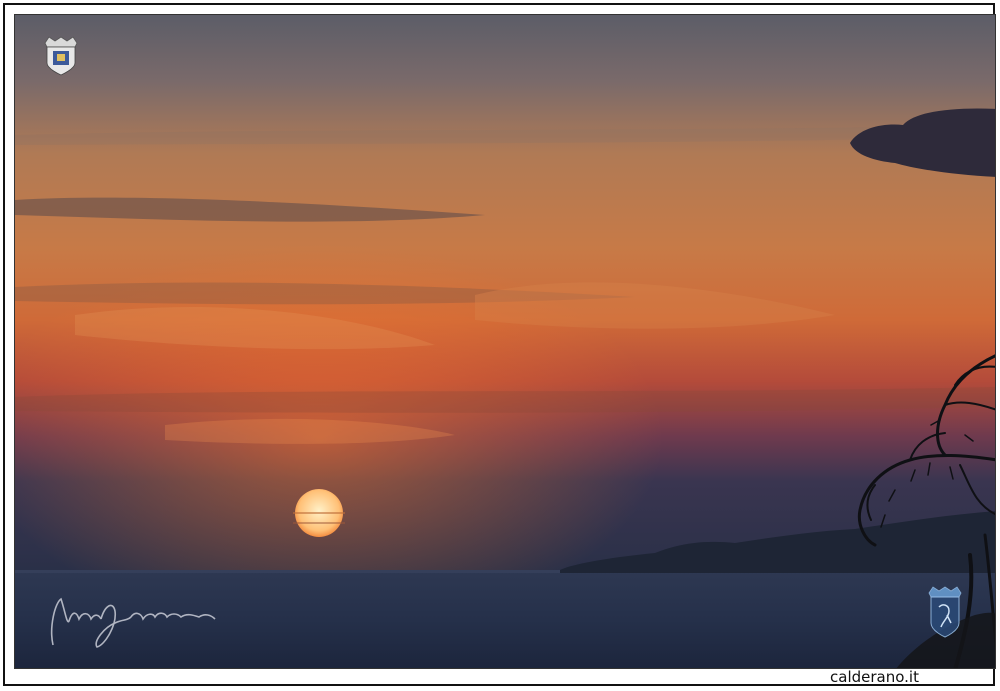  What do you see at coordinates (505, 619) in the screenshot?
I see `sea` at bounding box center [505, 619].